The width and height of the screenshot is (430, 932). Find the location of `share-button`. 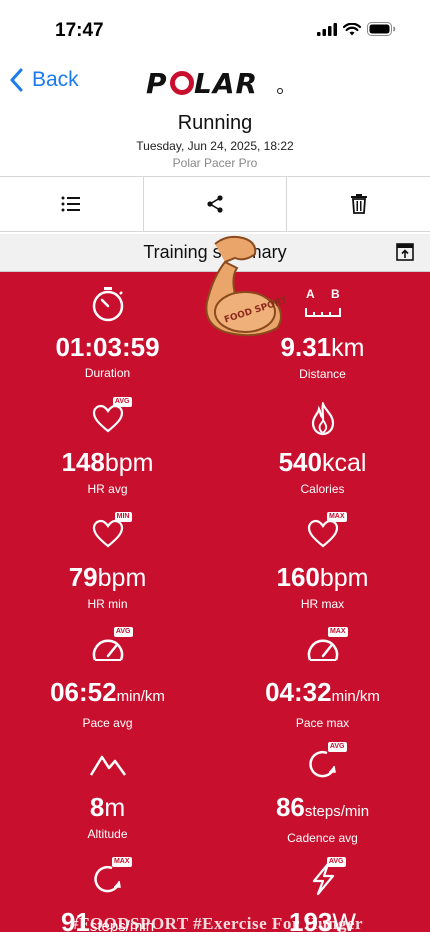

share-button is located at coordinates (216, 204).